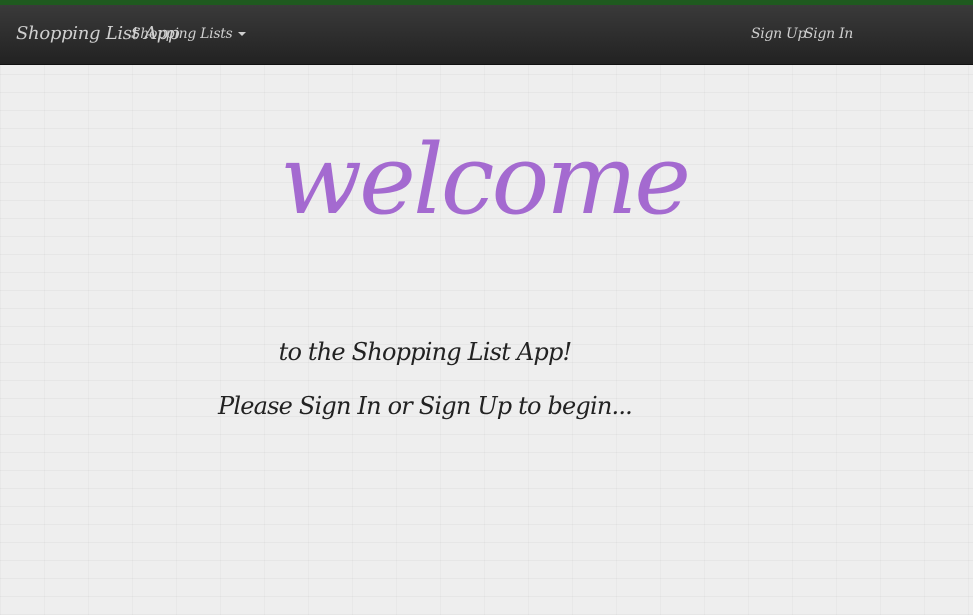 This screenshot has width=973, height=615. What do you see at coordinates (425, 352) in the screenshot?
I see `welcome-subtitle: to the Shopping List App!` at bounding box center [425, 352].